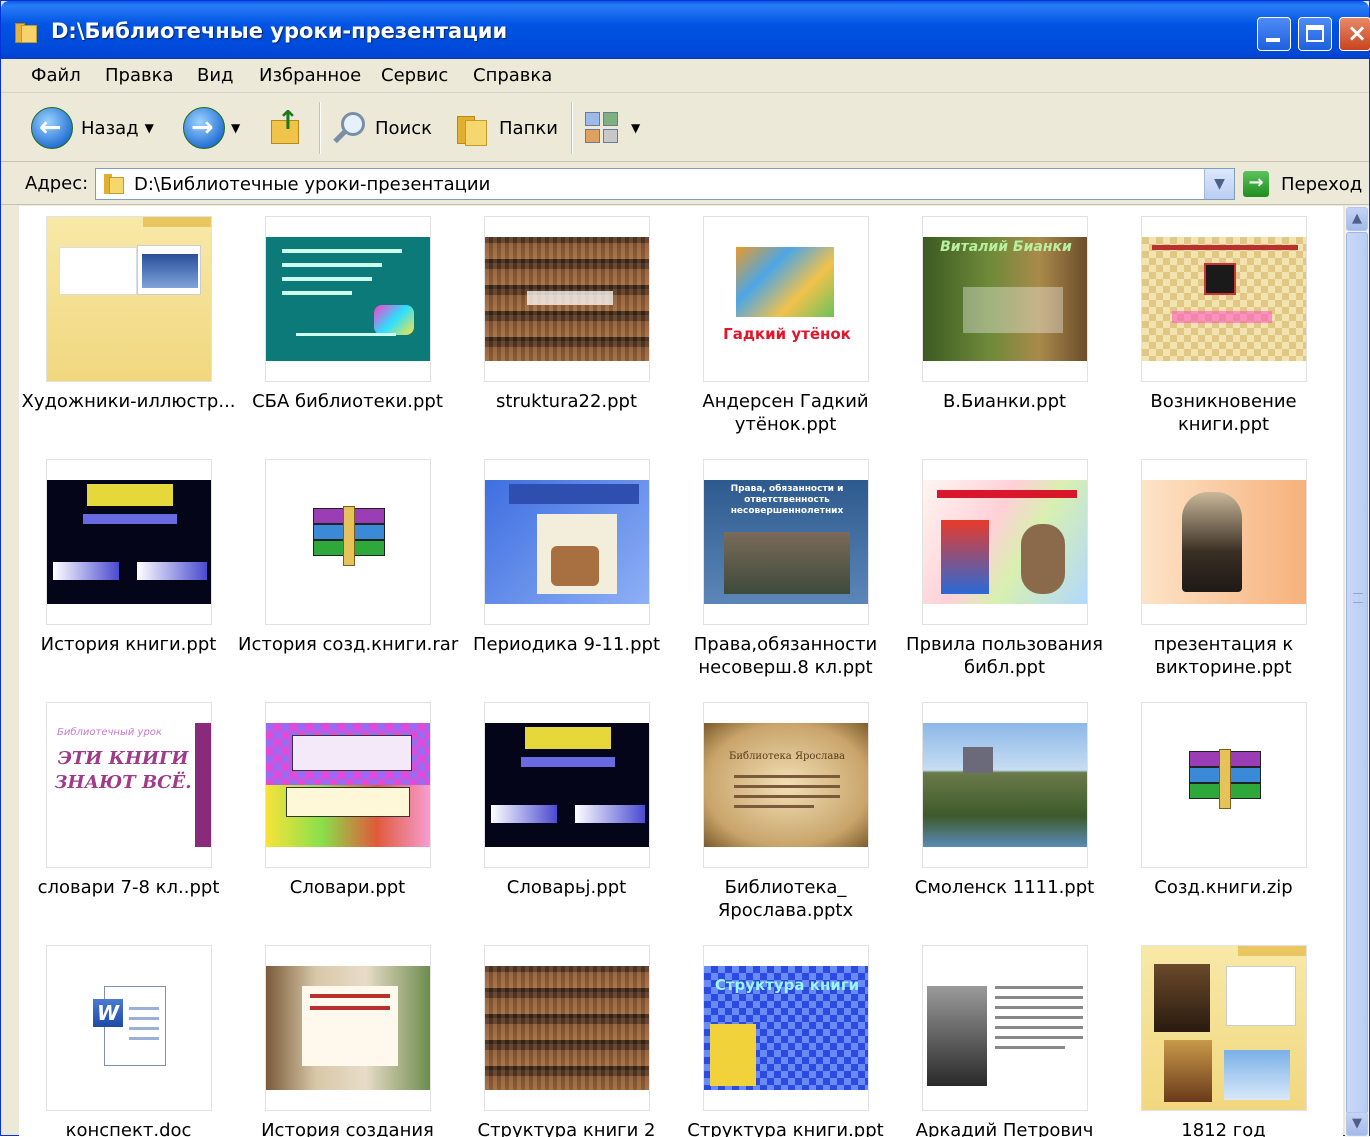 Image resolution: width=1370 pixels, height=1137 pixels. What do you see at coordinates (1004, 656) in the screenshot?
I see `file-name: Првила пользования библ.ppt` at bounding box center [1004, 656].